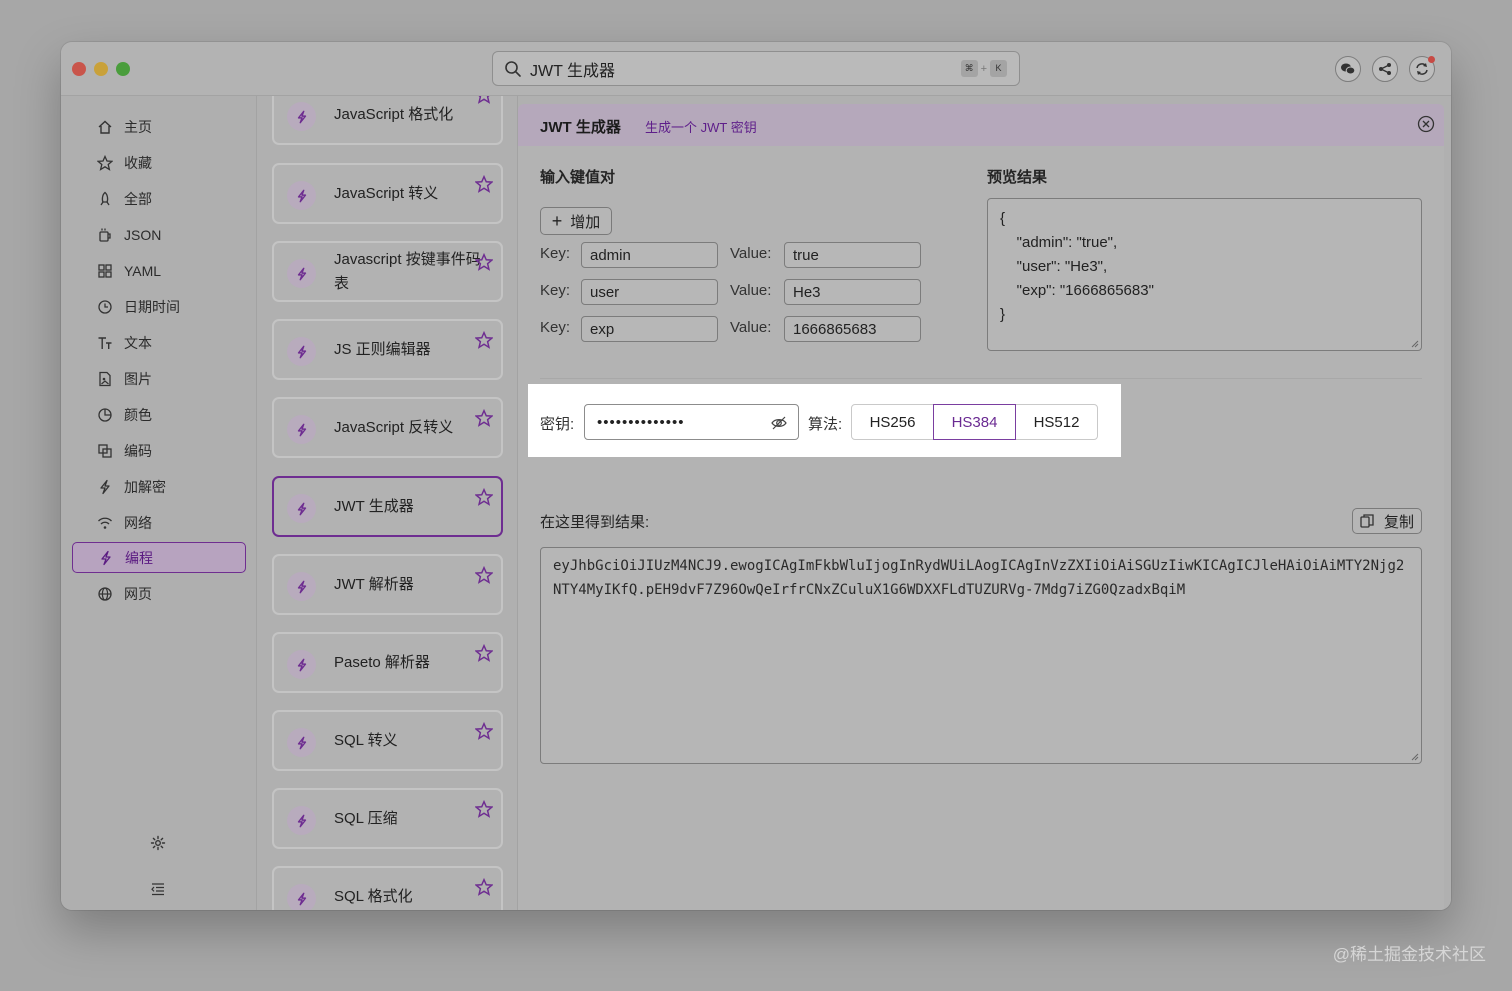 Image resolution: width=1512 pixels, height=991 pixels. I want to click on text-icon, so click(105, 343).